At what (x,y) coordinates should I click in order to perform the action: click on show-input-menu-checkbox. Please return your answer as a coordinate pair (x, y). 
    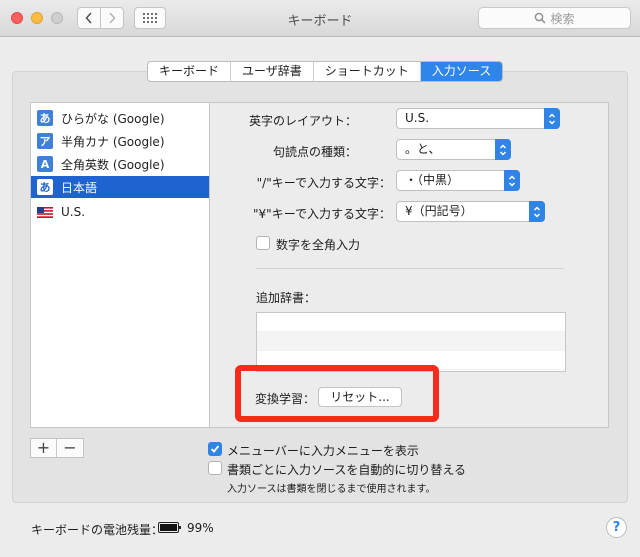
    Looking at the image, I should click on (215, 449).